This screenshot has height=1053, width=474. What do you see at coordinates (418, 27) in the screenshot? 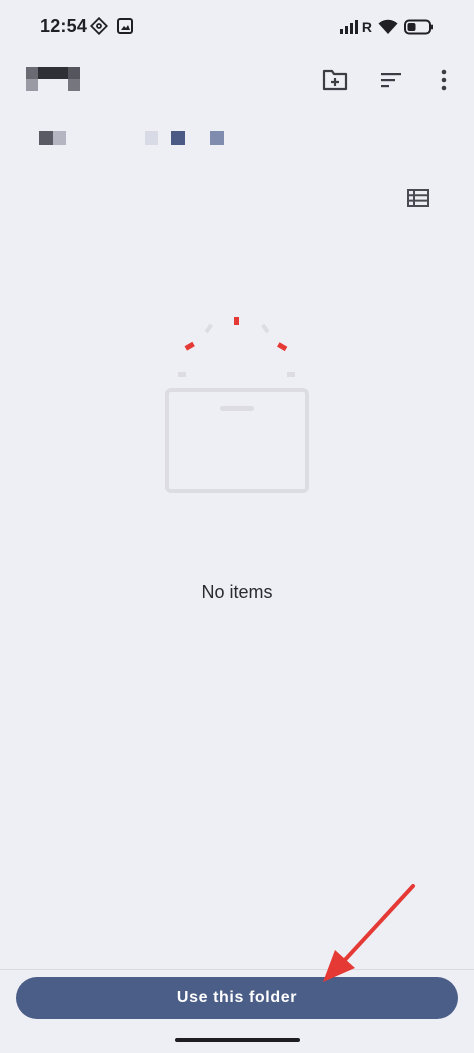
I see `battery-icon` at bounding box center [418, 27].